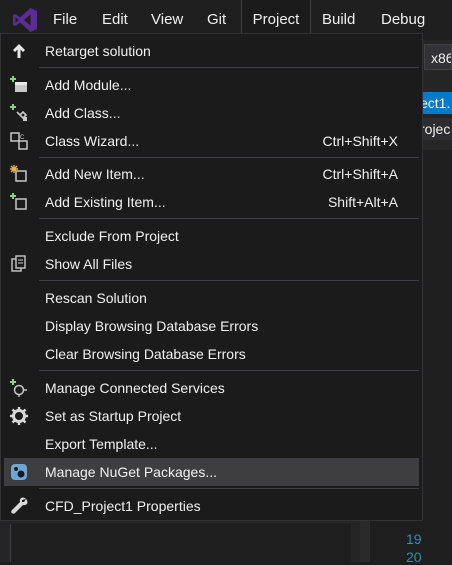 The height and width of the screenshot is (565, 452). What do you see at coordinates (19, 416) in the screenshot?
I see `gear-icon` at bounding box center [19, 416].